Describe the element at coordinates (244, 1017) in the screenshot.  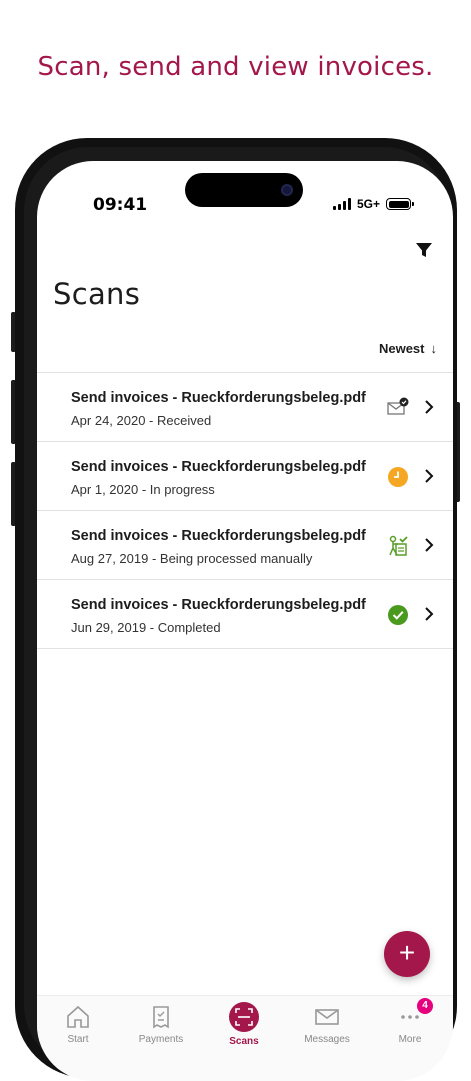
I see `scan-icon` at that location.